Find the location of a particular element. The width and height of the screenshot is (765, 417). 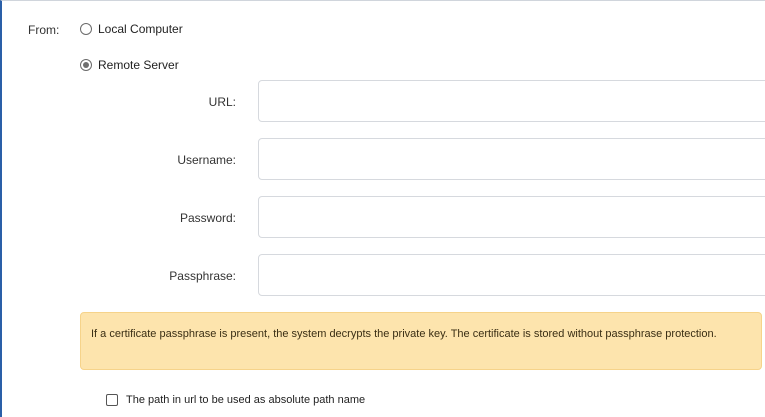

local-computer-radio-option: Local Computer is located at coordinates (131, 29).